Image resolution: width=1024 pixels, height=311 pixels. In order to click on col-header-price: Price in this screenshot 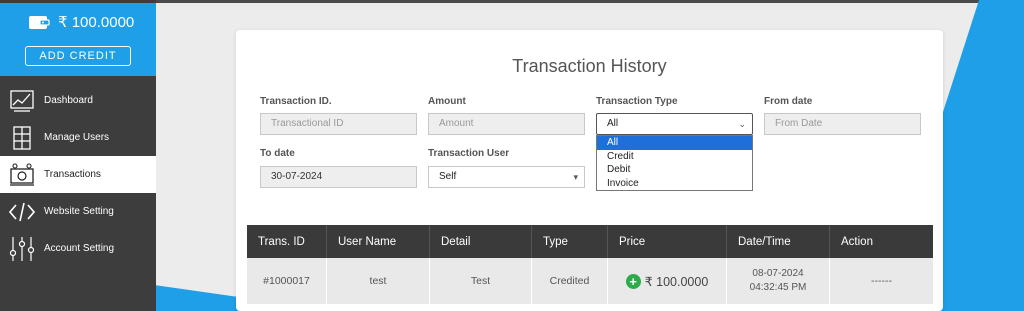, I will do `click(667, 241)`.